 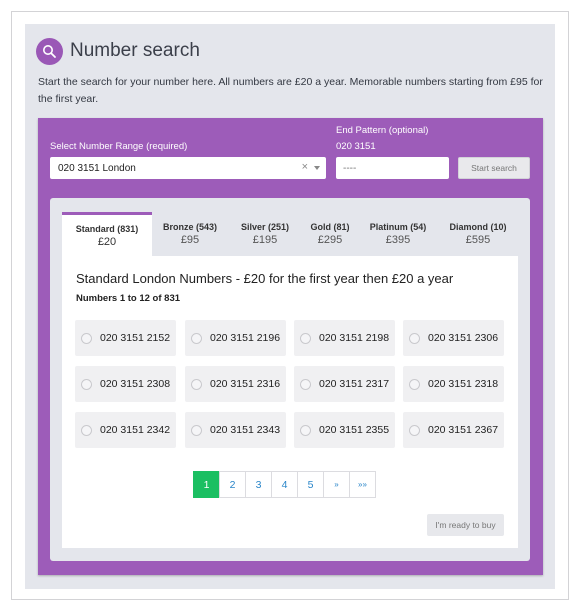 What do you see at coordinates (330, 227) in the screenshot?
I see `tab-name: Gold (81)` at bounding box center [330, 227].